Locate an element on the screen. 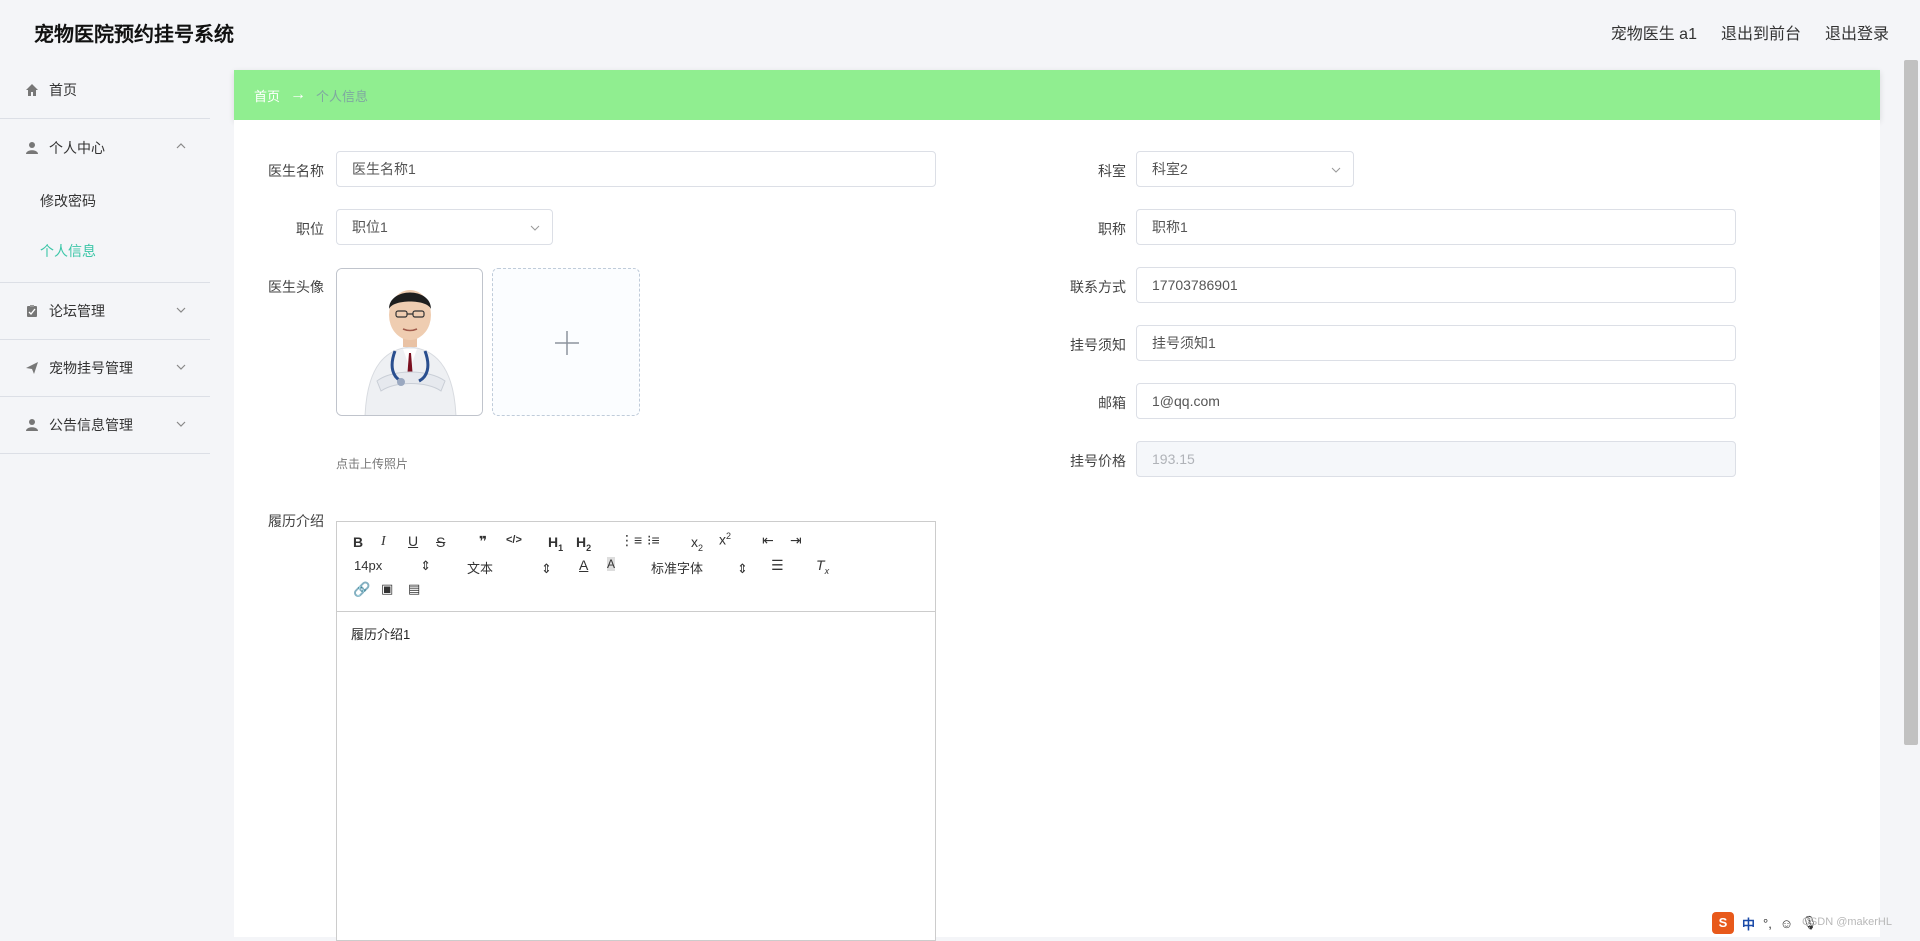  underline-button: U is located at coordinates (413, 541).